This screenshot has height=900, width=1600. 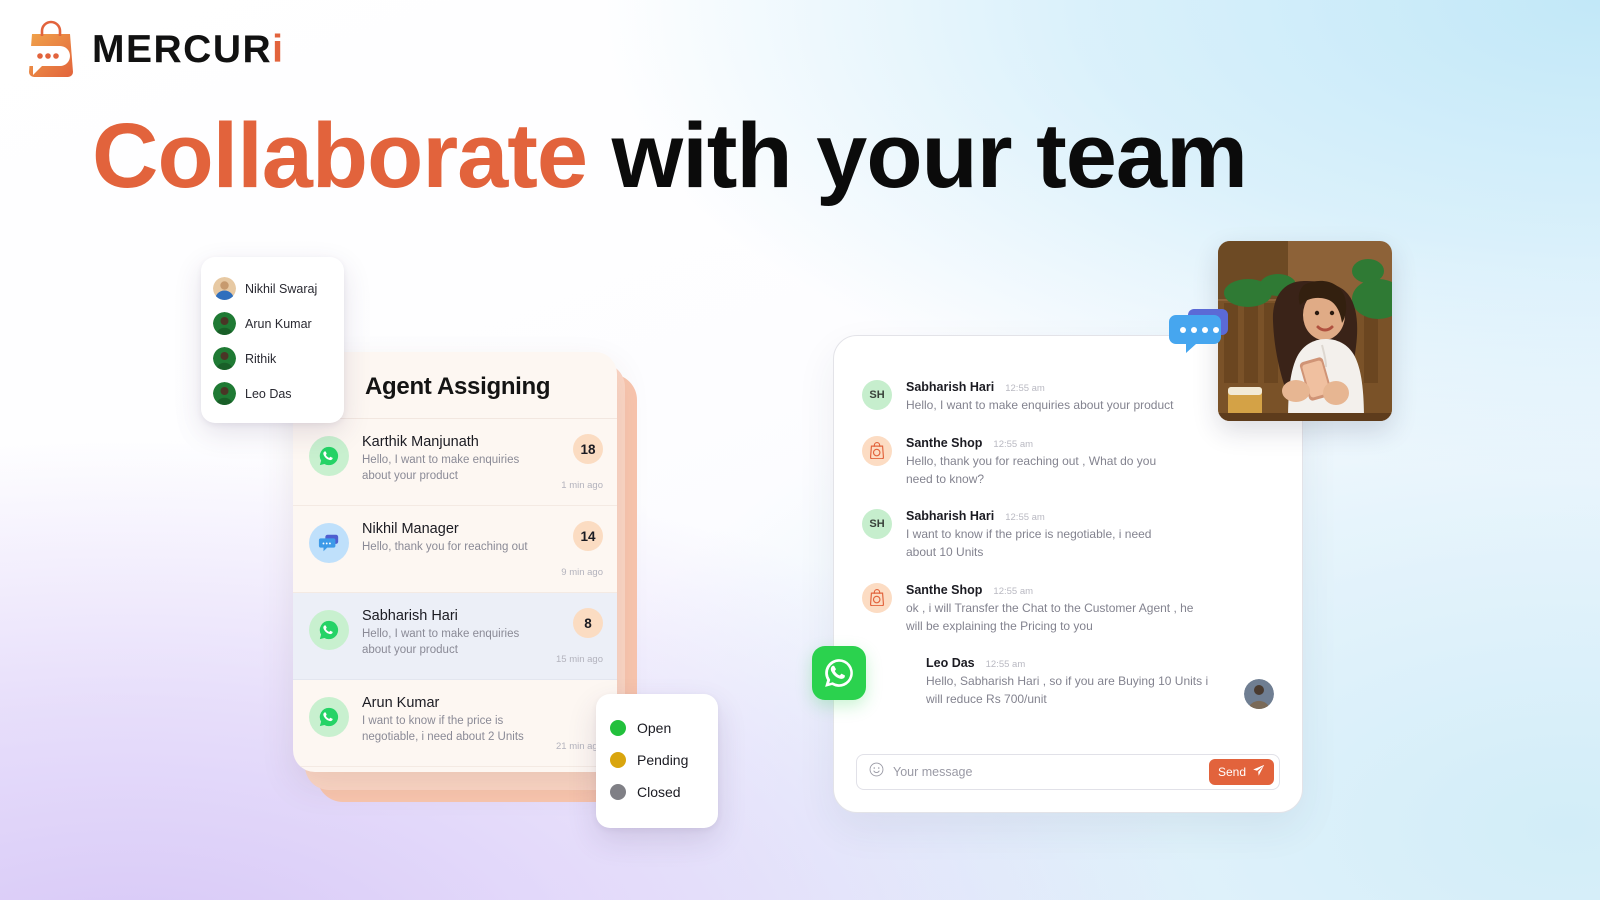 What do you see at coordinates (278, 49) in the screenshot?
I see `brand-name-accent: i` at bounding box center [278, 49].